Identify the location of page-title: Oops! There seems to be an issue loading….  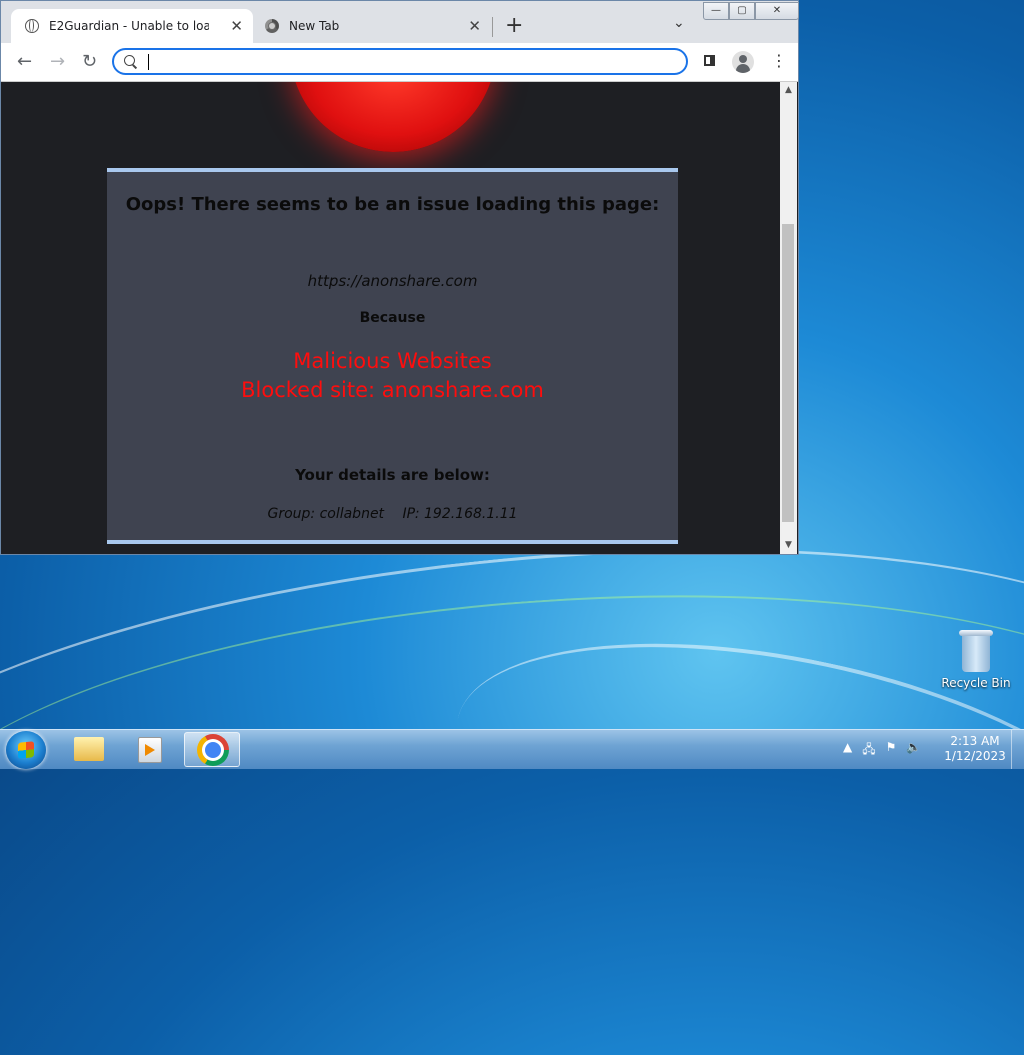
(392, 204).